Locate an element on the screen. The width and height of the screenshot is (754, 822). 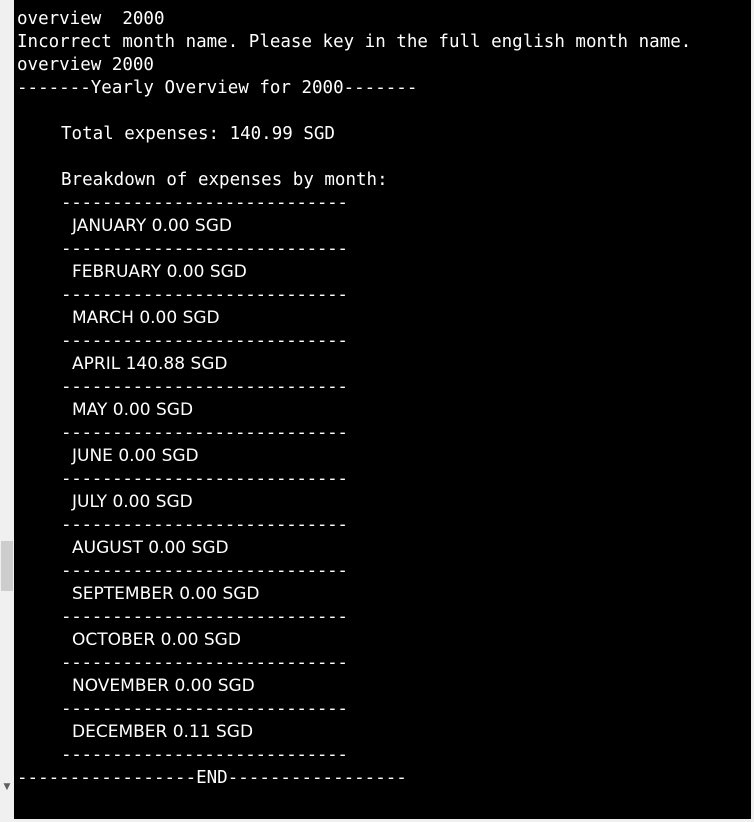
month-row-june: JUNE 0.00 SGD is located at coordinates (135, 456).